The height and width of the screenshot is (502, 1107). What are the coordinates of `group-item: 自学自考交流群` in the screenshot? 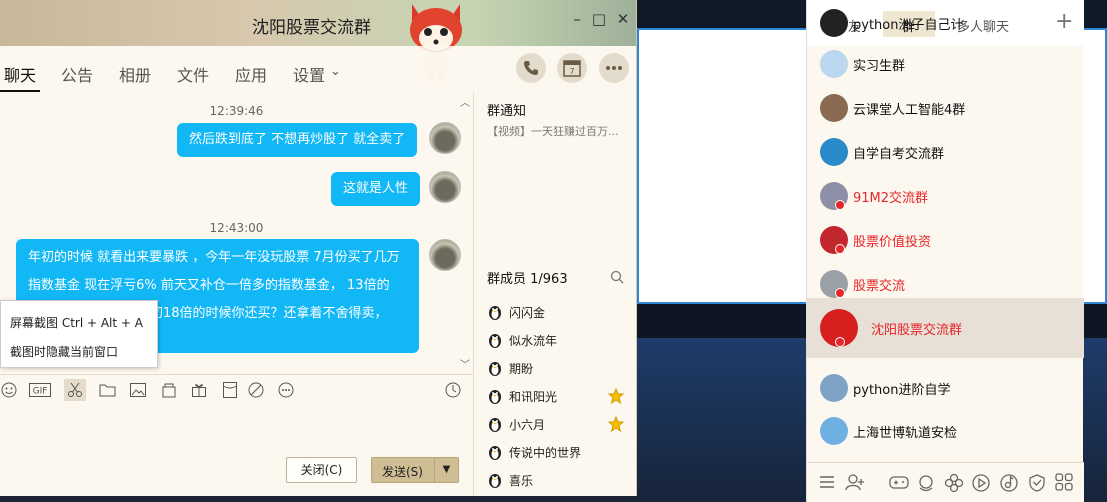 It's located at (945, 152).